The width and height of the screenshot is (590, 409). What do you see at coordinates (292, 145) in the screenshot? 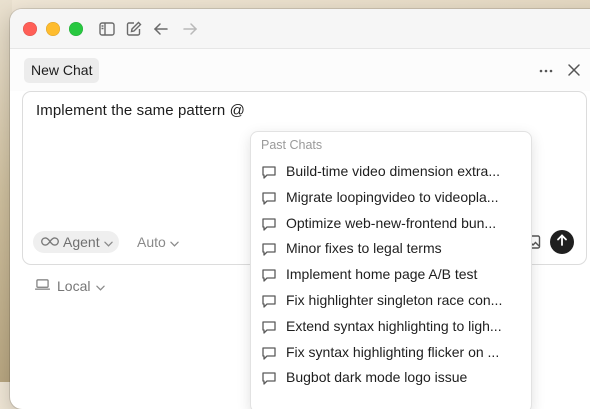
I see `past-chats-header: Past Chats` at bounding box center [292, 145].